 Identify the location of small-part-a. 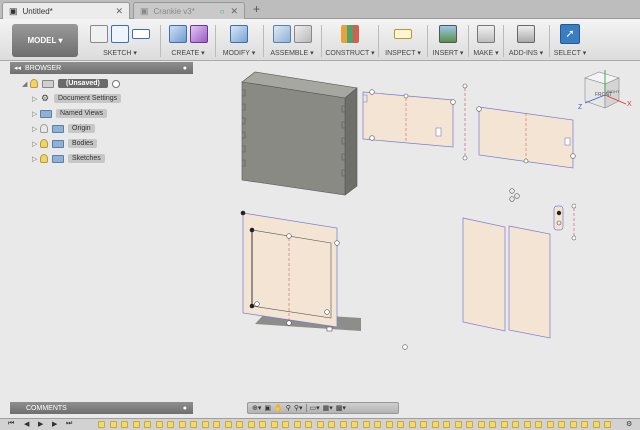
(558, 218).